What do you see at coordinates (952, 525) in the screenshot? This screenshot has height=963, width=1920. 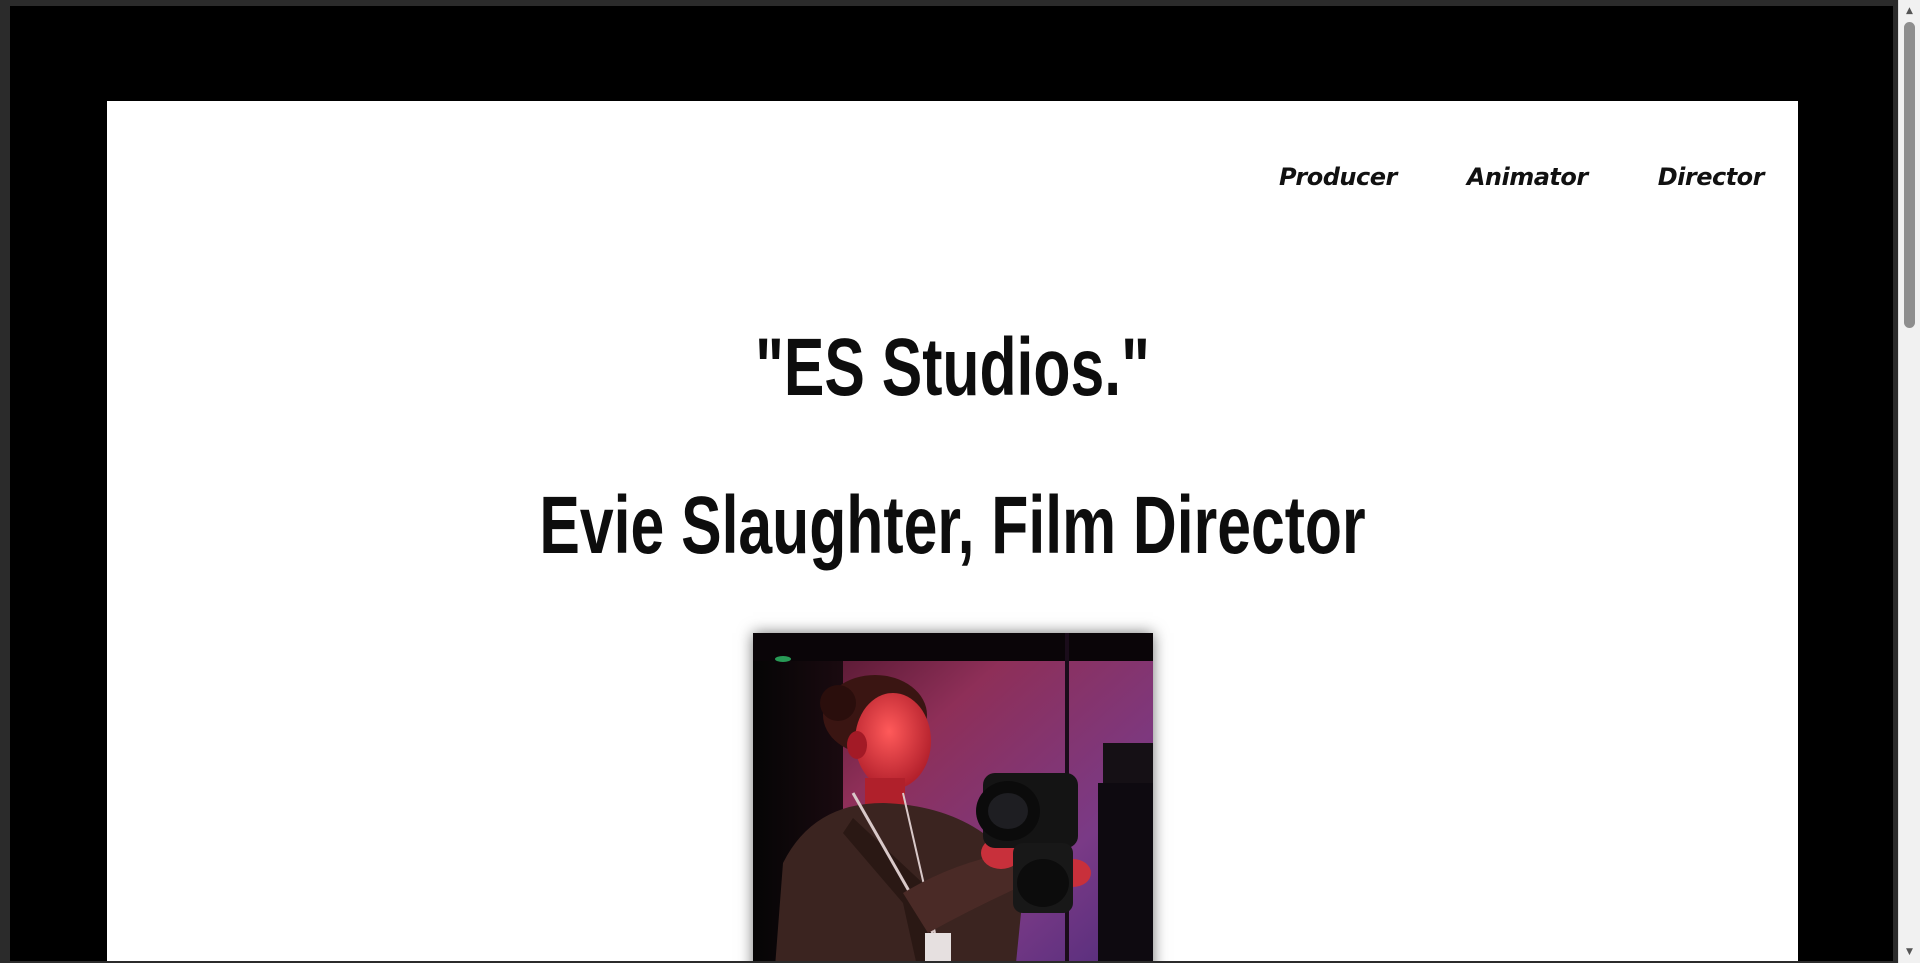 I see `director-subtitle: Evie Slaughter, Film Director` at bounding box center [952, 525].